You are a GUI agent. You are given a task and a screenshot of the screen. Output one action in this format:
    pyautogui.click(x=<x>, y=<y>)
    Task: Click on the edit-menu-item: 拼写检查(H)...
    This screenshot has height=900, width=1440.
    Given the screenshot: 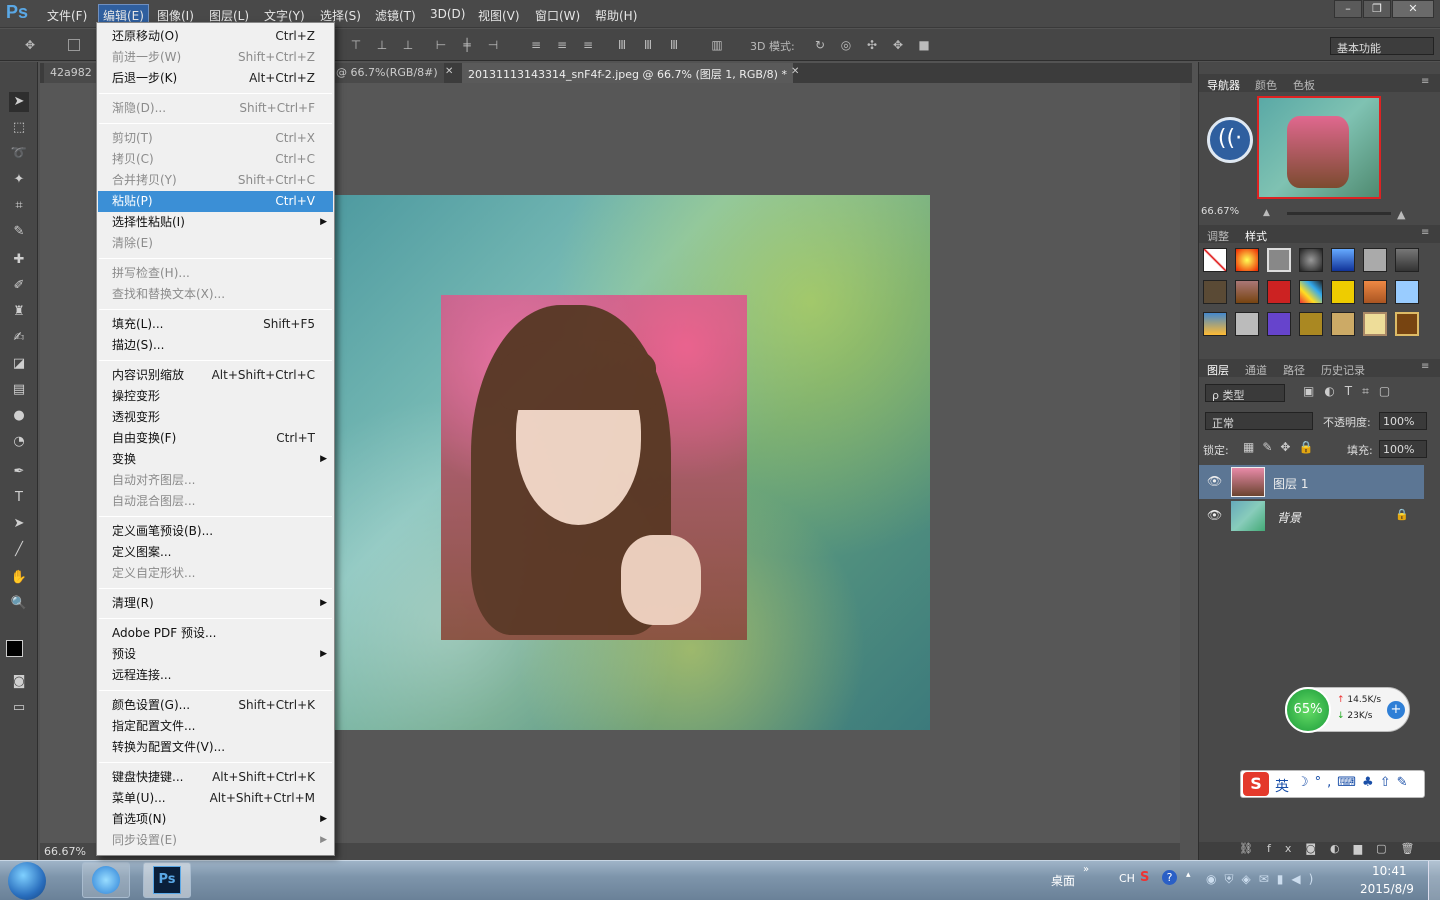 What is the action you would take?
    pyautogui.click(x=215, y=273)
    